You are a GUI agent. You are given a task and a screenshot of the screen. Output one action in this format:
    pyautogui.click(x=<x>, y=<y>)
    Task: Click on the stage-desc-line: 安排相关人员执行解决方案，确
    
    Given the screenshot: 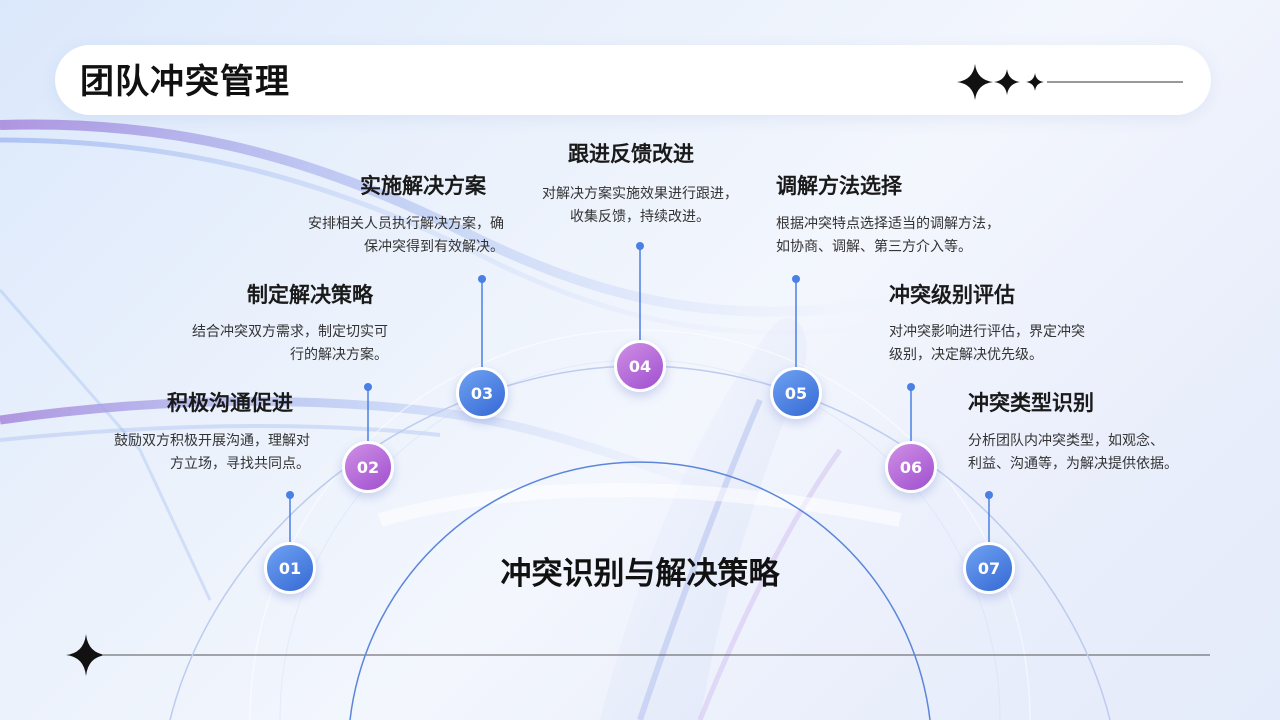 What is the action you would take?
    pyautogui.click(x=406, y=224)
    